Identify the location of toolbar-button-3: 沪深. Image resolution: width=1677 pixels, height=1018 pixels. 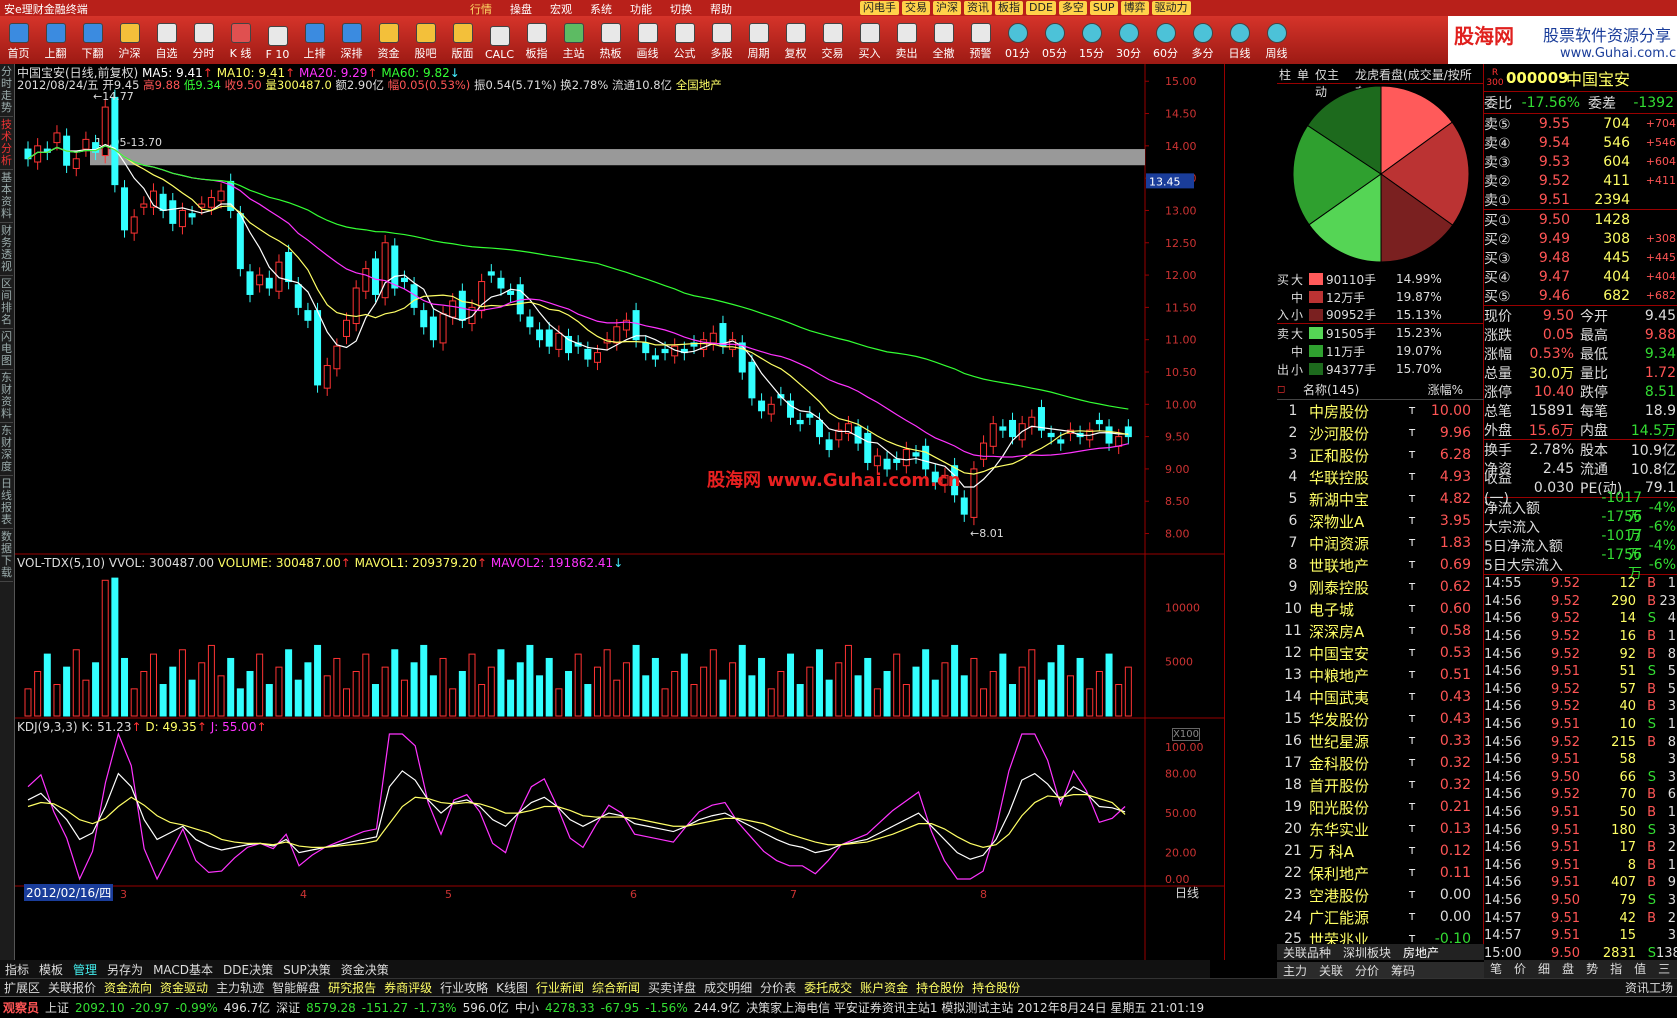
(129, 40).